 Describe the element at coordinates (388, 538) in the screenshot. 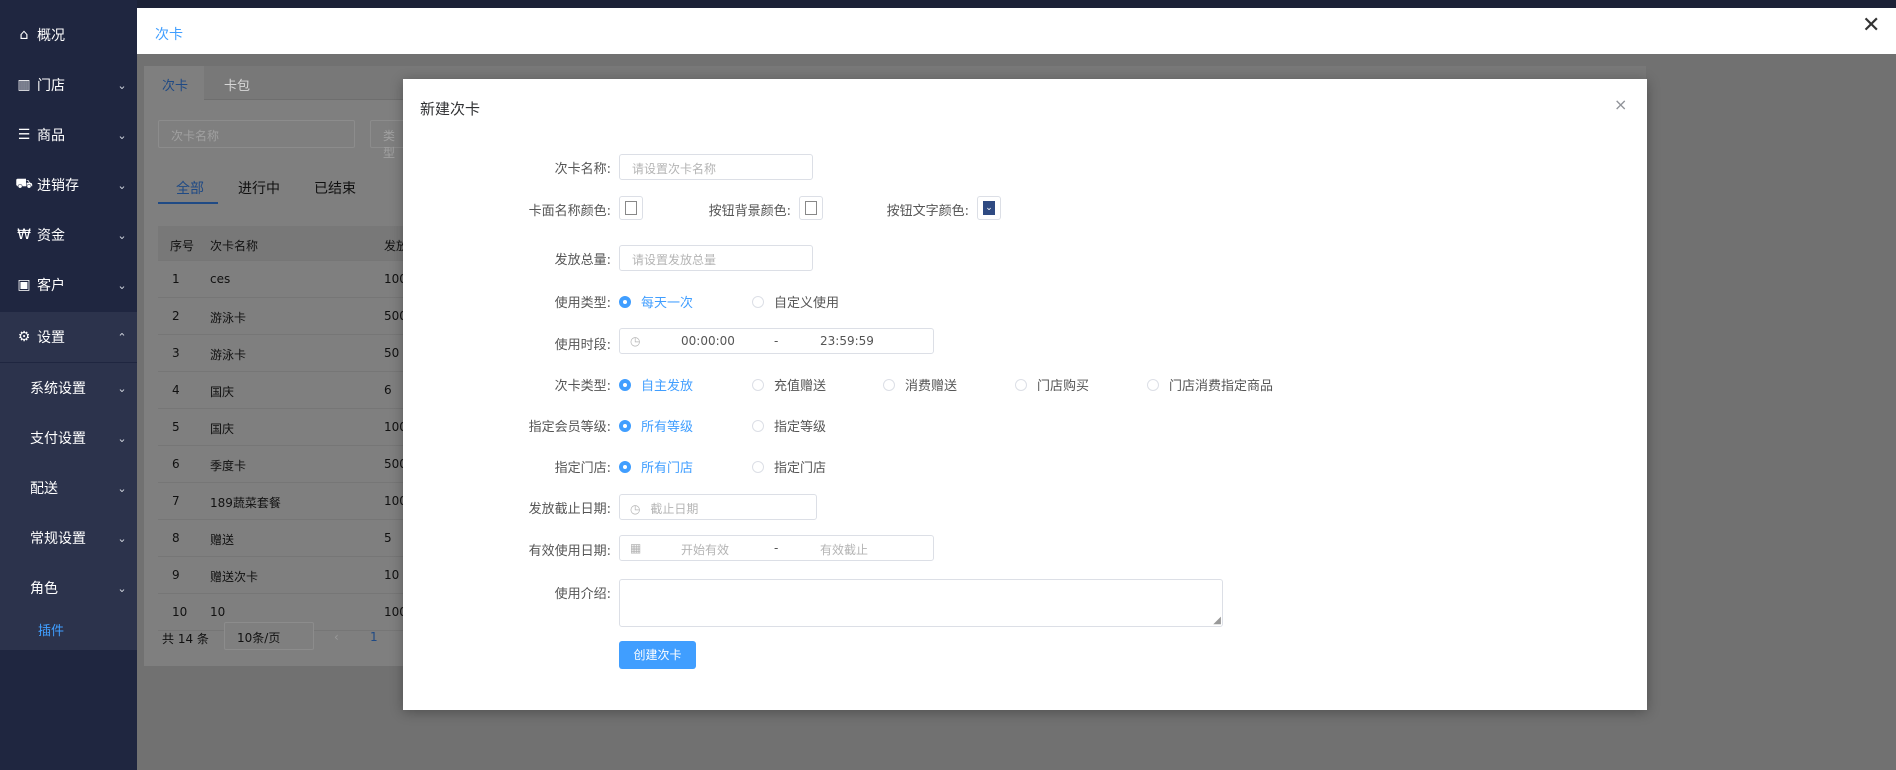

I see `row-quantity: 5` at that location.